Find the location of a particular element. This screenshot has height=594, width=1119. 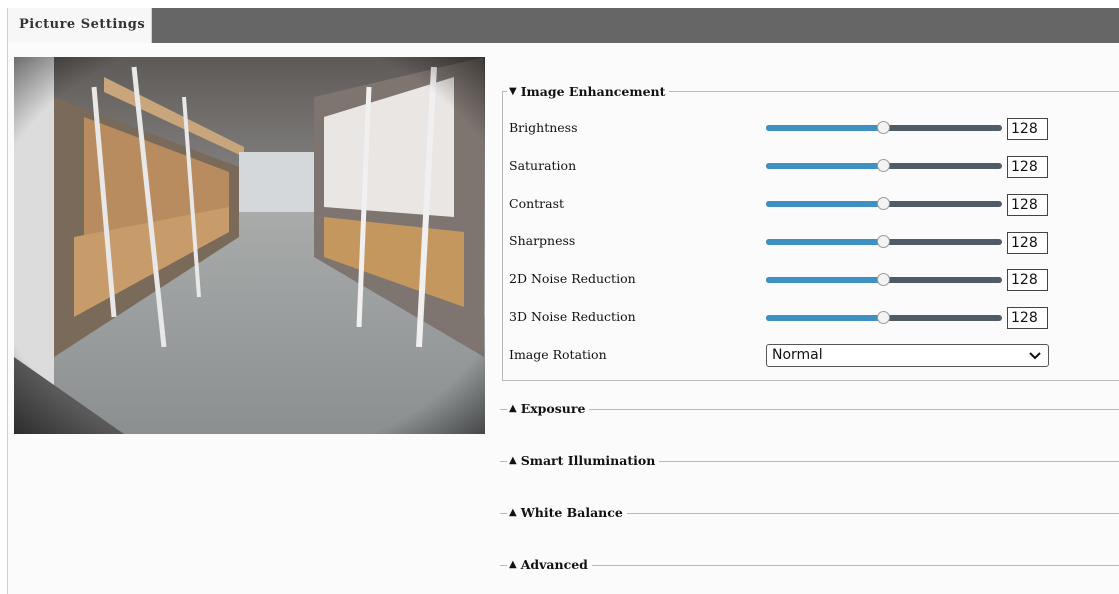

label-saturation: Saturation is located at coordinates (543, 165).